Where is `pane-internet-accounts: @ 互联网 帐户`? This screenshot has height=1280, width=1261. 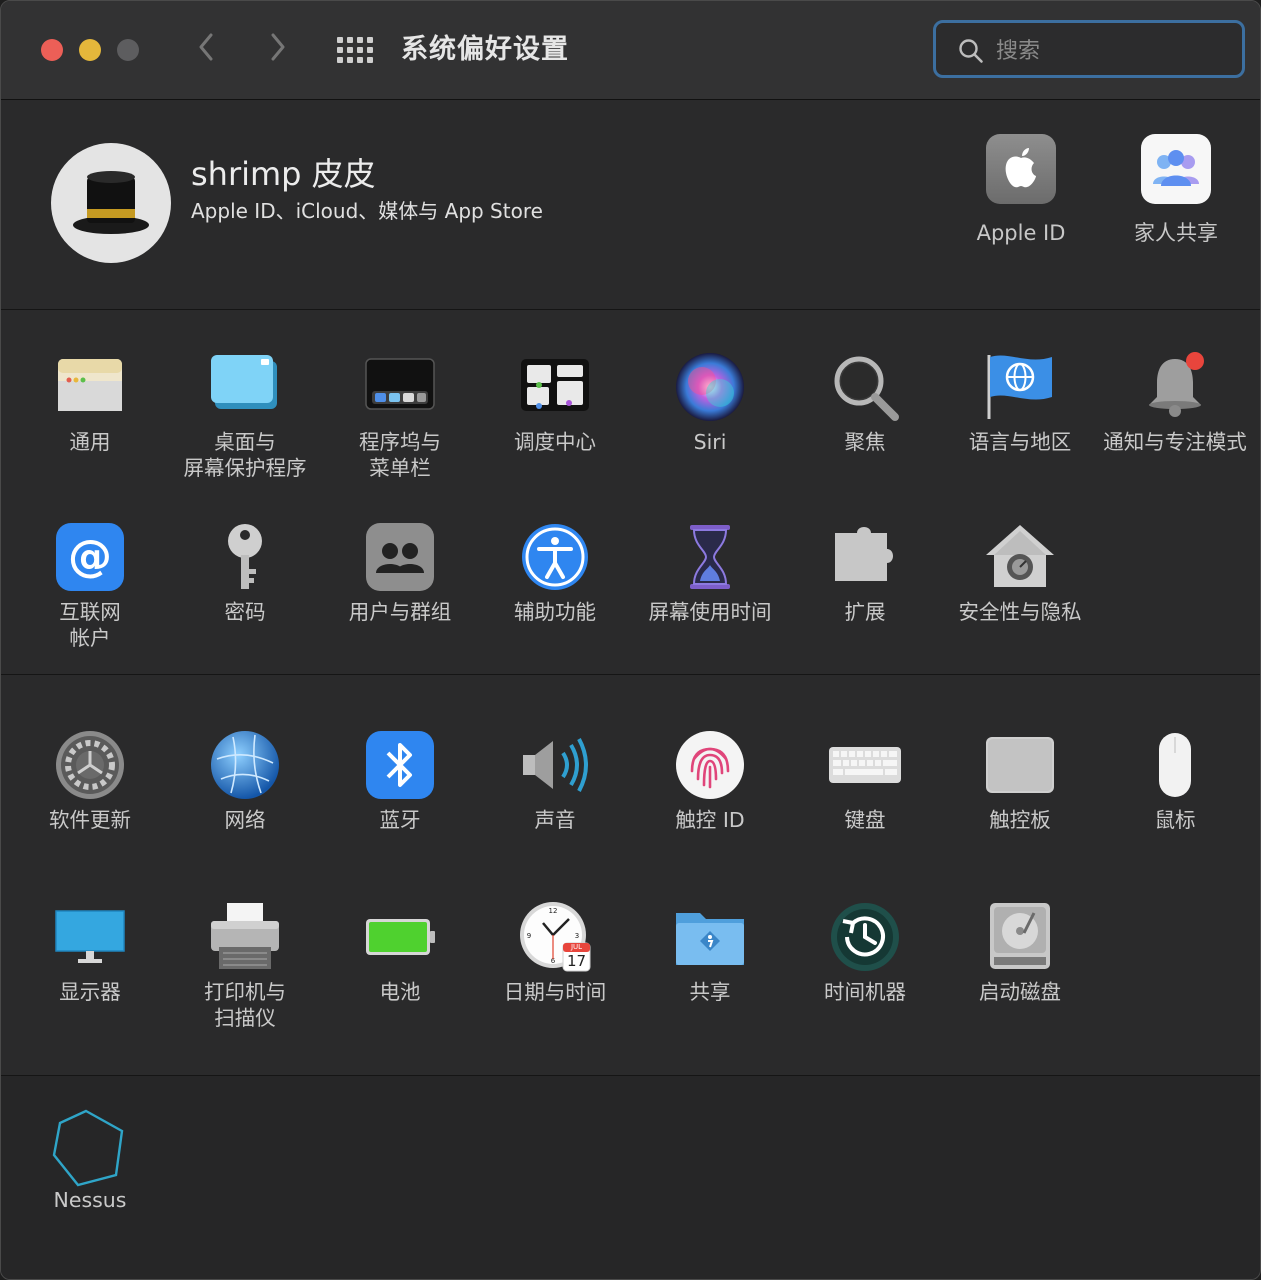
pane-internet-accounts: @ 互联网 帐户 is located at coordinates (90, 586).